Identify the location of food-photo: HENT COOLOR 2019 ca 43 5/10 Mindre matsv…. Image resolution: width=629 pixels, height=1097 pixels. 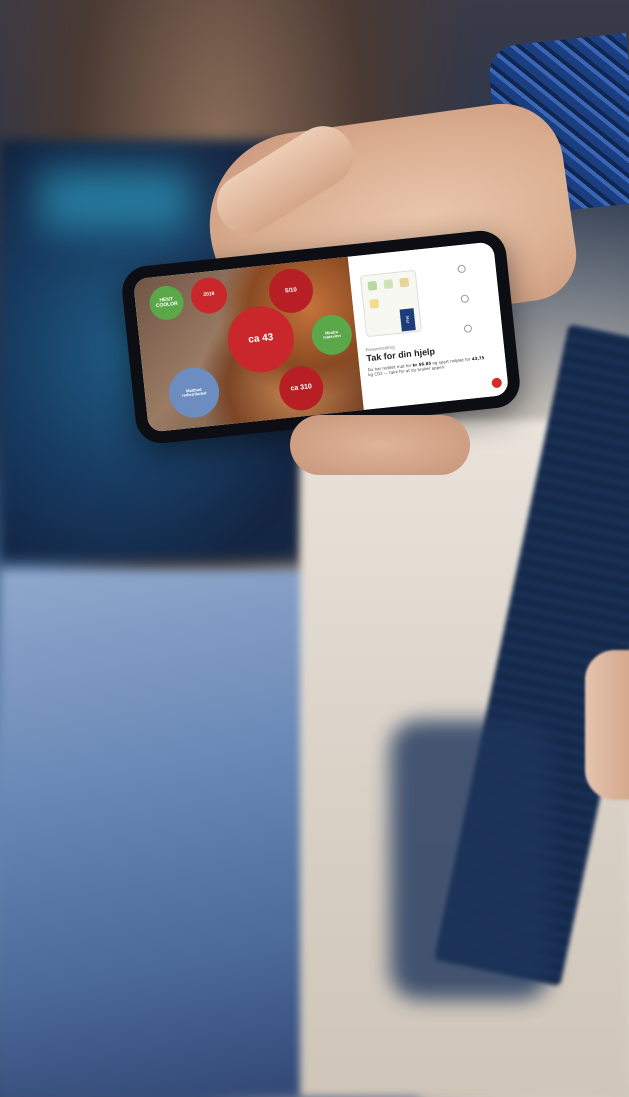
(248, 344).